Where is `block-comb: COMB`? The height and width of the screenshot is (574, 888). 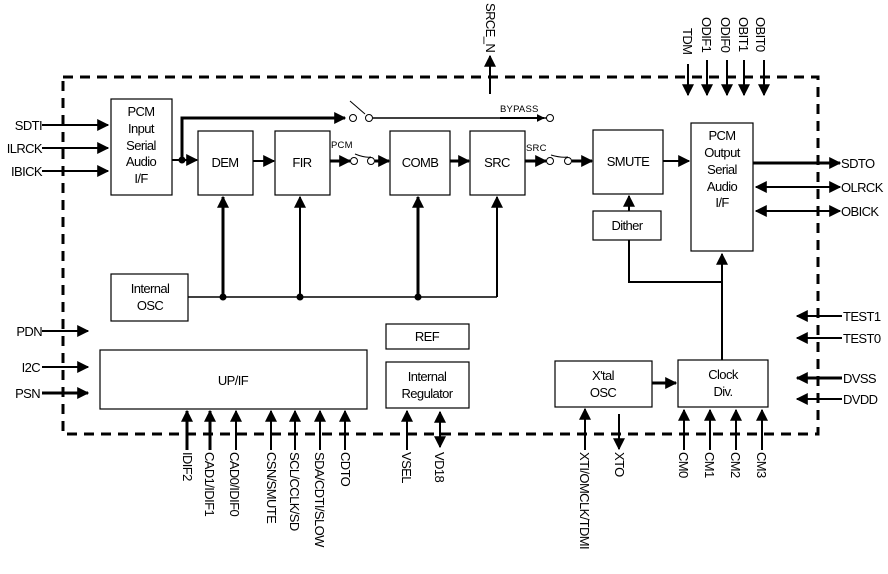
block-comb: COMB is located at coordinates (420, 163).